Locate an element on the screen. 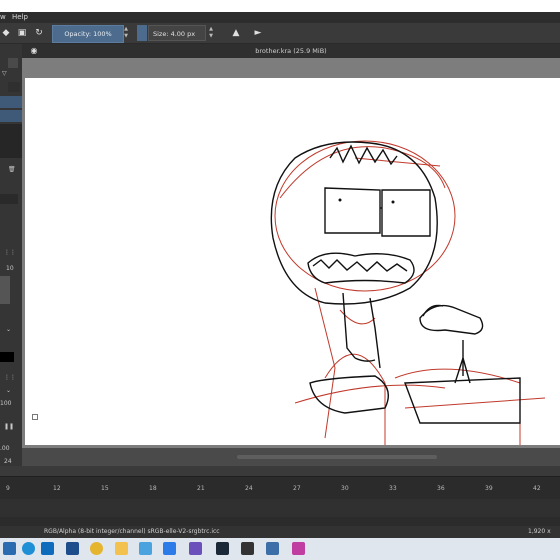 This screenshot has width=560, height=560. document-tab-bar: ◉ brother.kra (25.9 MiB) is located at coordinates (291, 51).